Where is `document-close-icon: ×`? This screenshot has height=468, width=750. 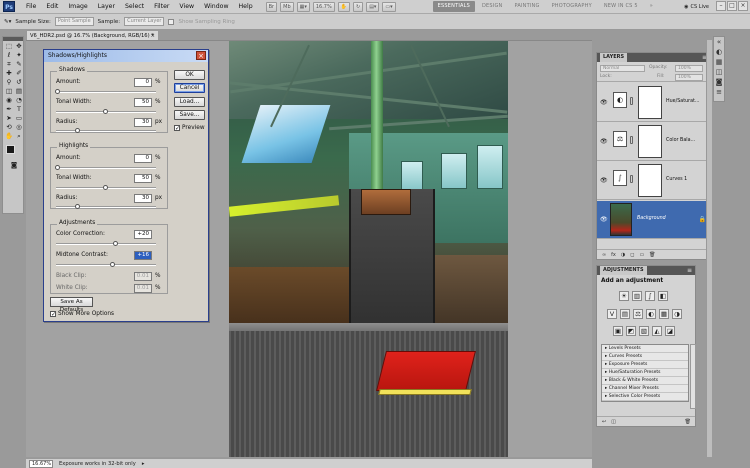
document-close-icon: × is located at coordinates (153, 35).